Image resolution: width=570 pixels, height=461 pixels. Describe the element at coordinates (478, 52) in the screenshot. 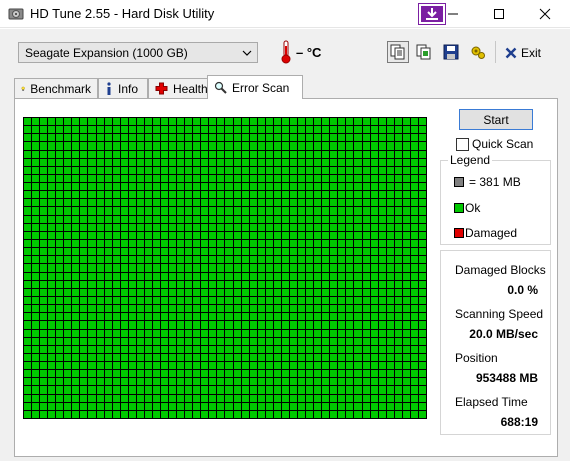

I see `options-icon` at that location.